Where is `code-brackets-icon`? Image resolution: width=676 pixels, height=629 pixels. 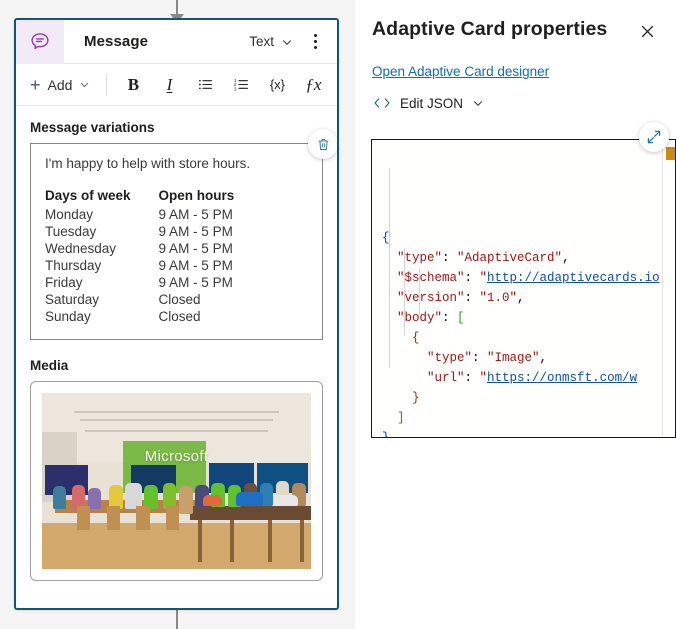
code-brackets-icon is located at coordinates (382, 103).